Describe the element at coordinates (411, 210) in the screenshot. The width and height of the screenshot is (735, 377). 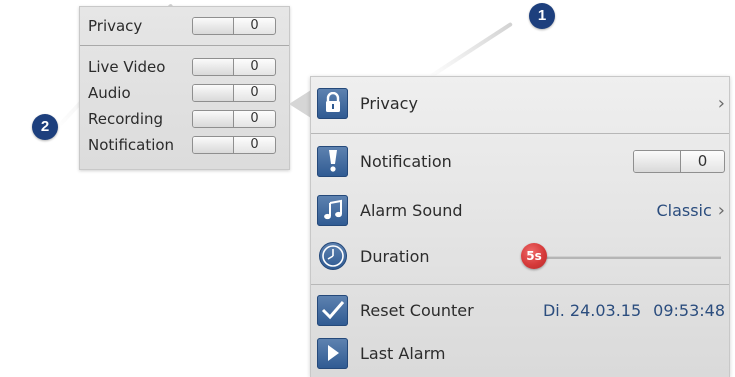
I see `alarm-sound-label: Alarm Sound` at that location.